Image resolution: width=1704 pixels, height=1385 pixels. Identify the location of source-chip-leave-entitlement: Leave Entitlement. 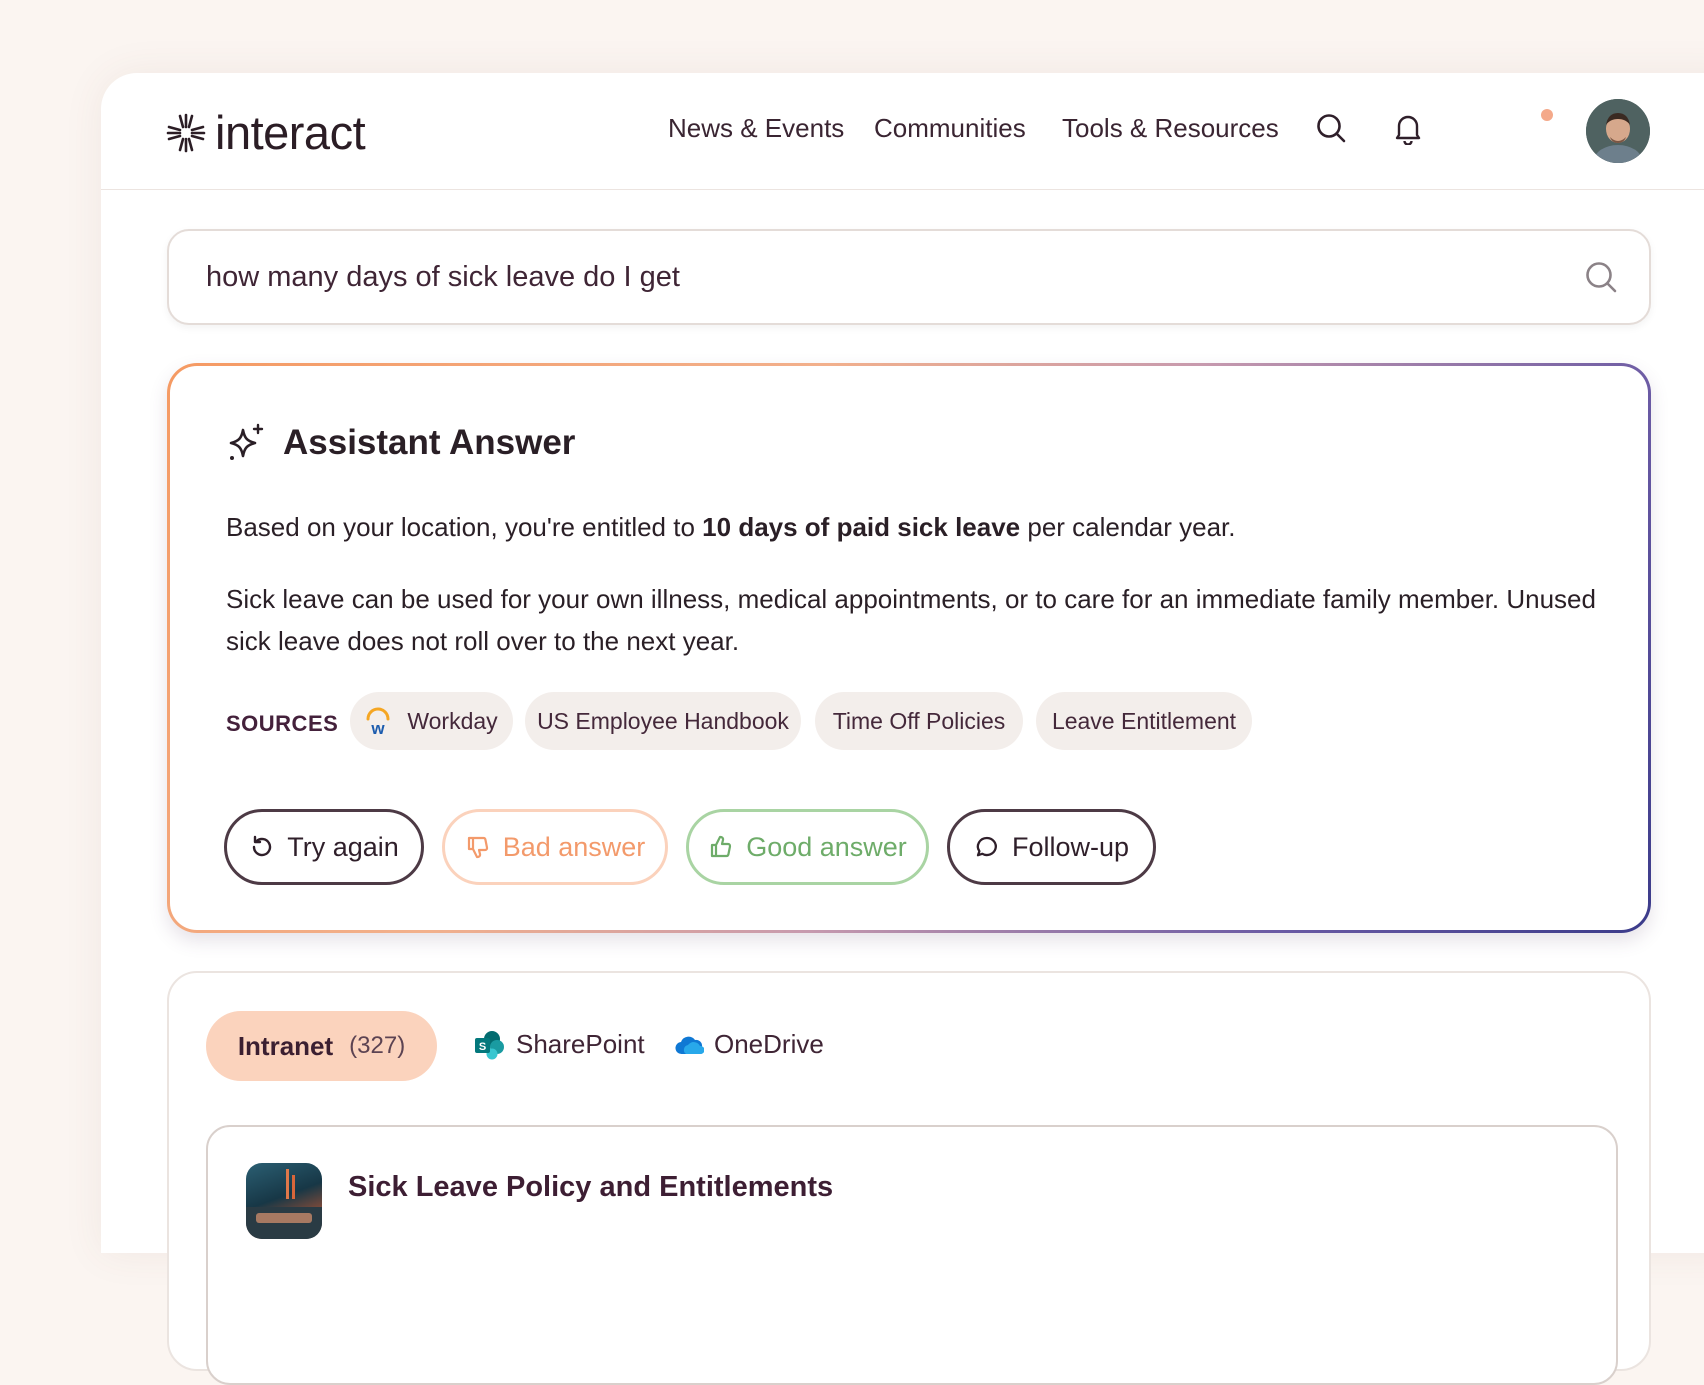
(1144, 721).